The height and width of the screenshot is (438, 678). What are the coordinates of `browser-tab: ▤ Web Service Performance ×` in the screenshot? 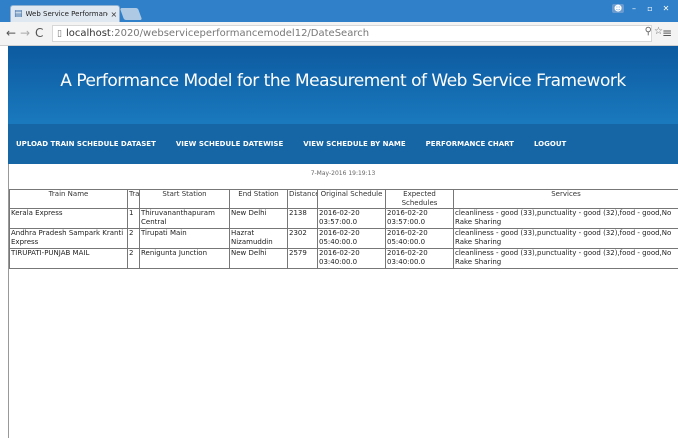 It's located at (65, 13).